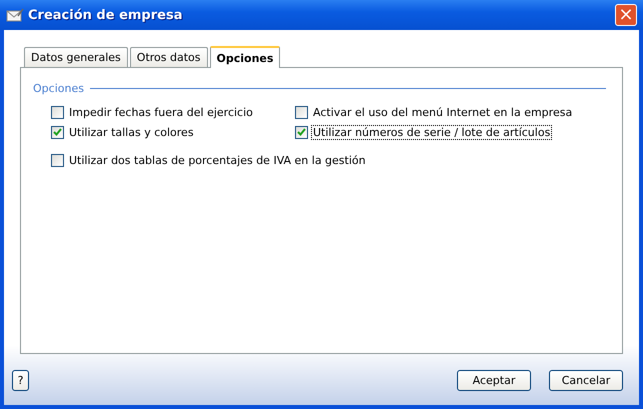  I want to click on option-label: Utilizar números de serie / lote de artículos, so click(431, 132).